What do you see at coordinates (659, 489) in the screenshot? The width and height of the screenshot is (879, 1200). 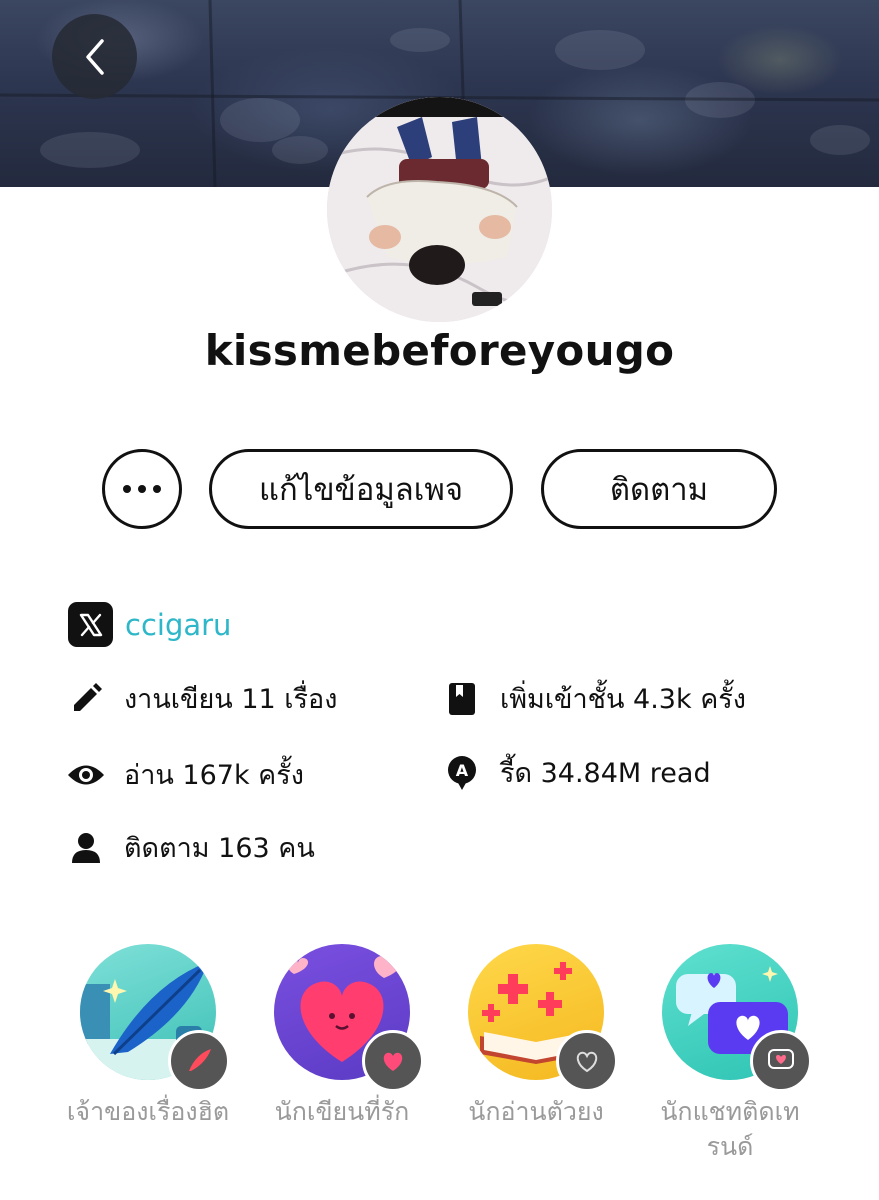 I see `follow-button: ติดตาม` at bounding box center [659, 489].